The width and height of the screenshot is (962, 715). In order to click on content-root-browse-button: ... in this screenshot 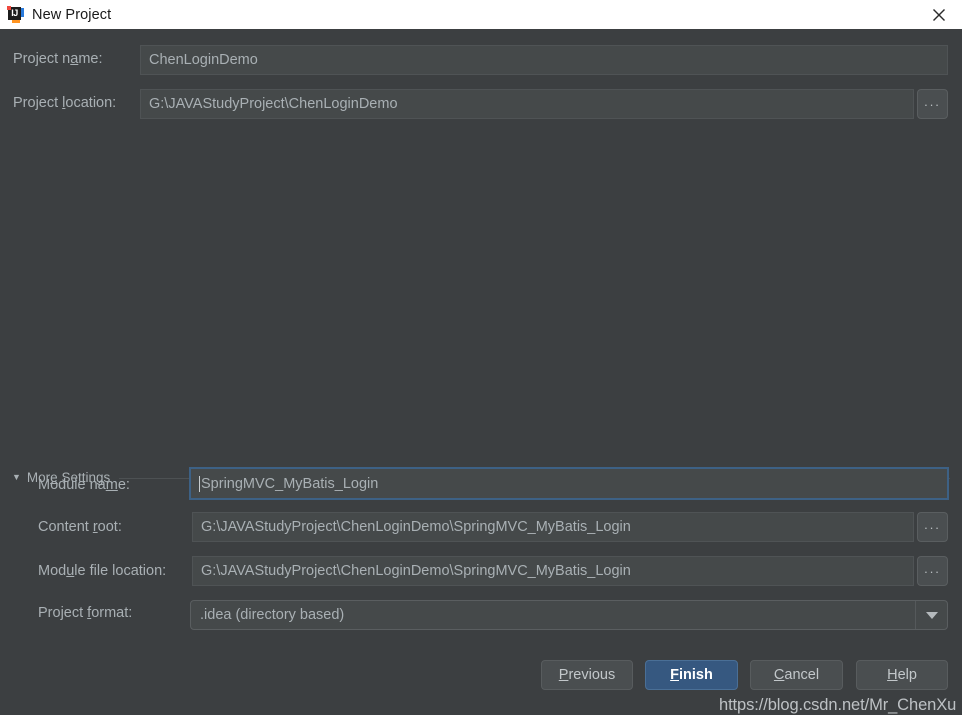, I will do `click(932, 527)`.